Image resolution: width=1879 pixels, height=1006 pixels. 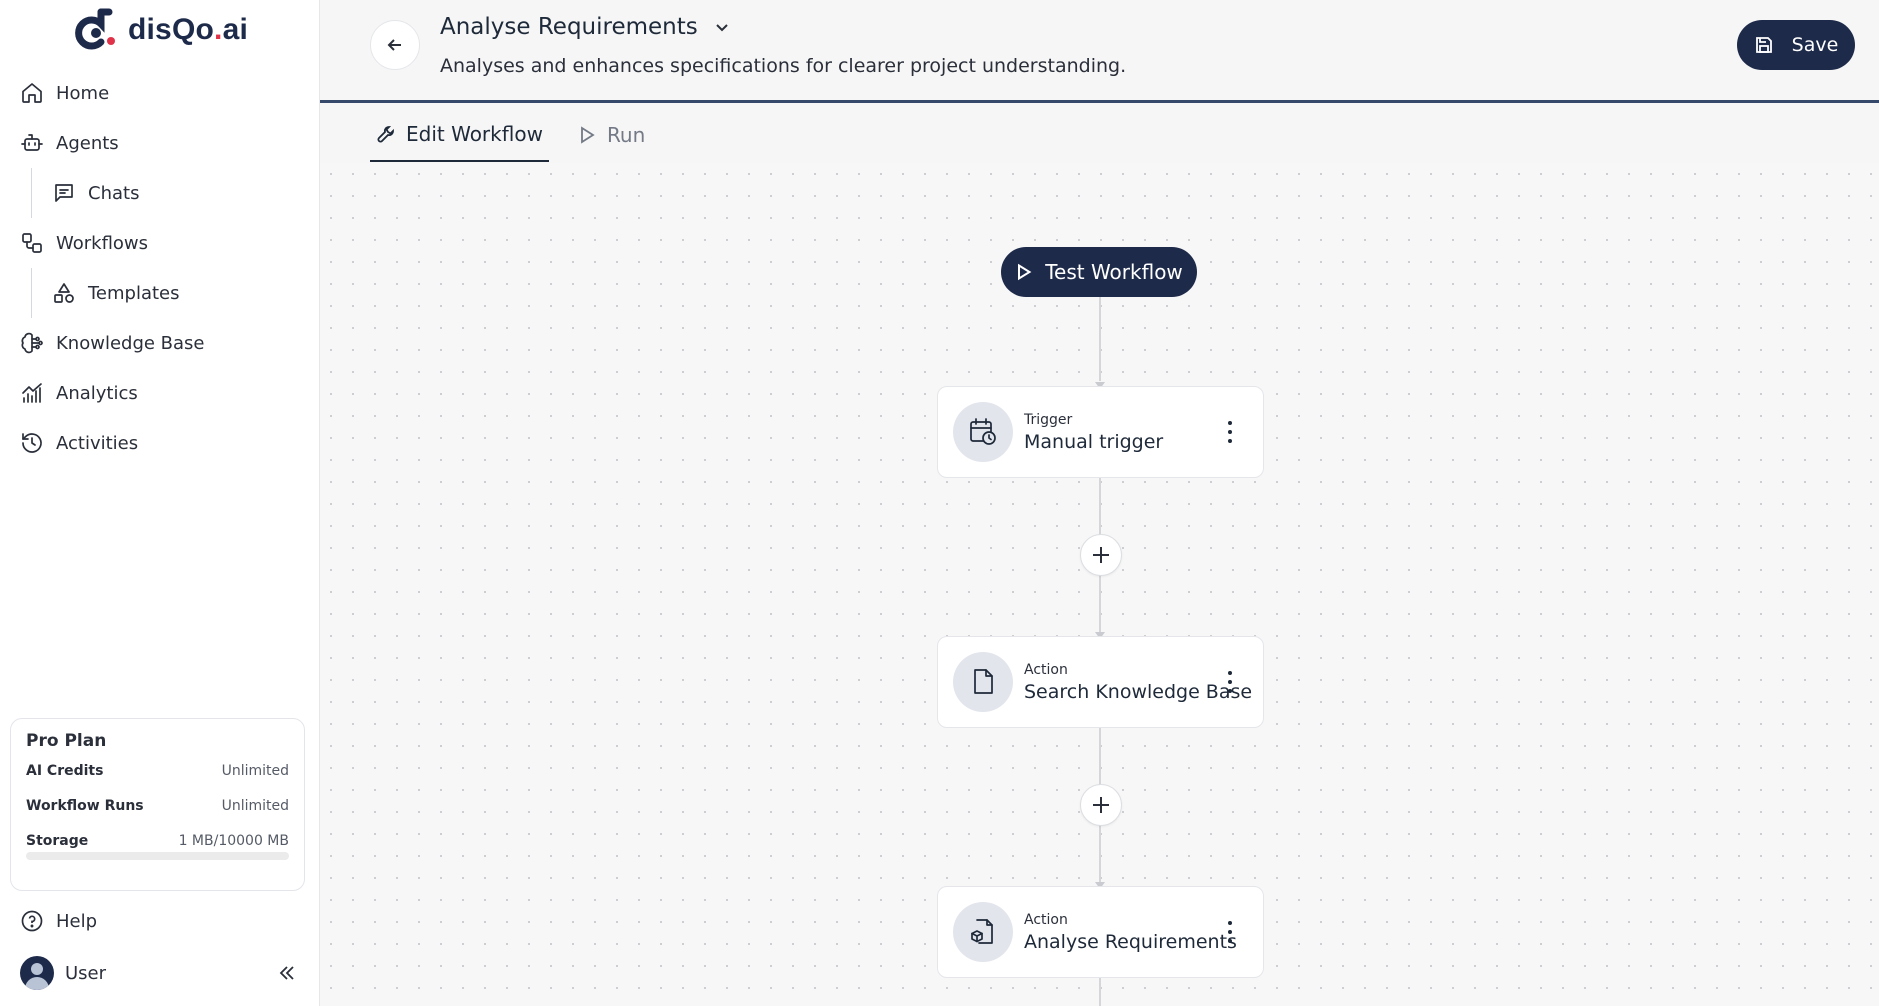 What do you see at coordinates (32, 393) in the screenshot?
I see `chart-icon` at bounding box center [32, 393].